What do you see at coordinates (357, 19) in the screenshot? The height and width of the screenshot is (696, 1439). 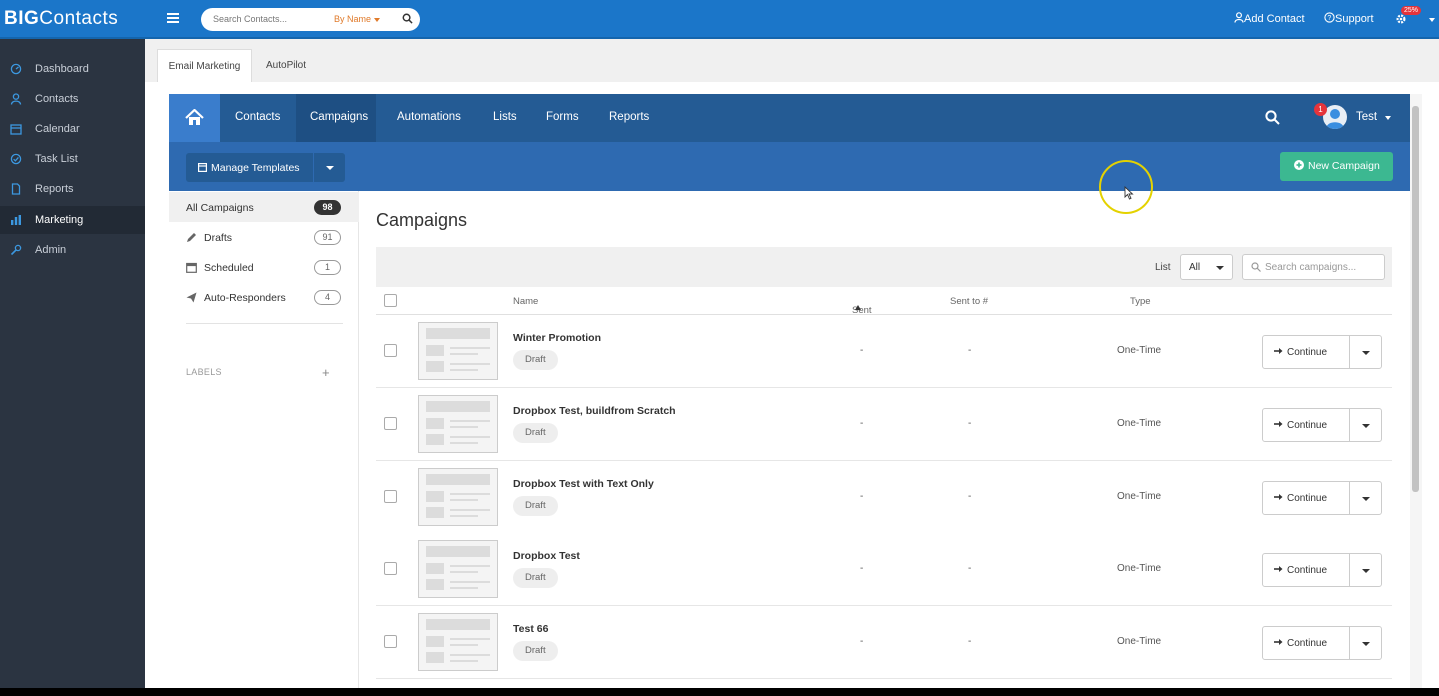 I see `search-mode-dropdown: By Name` at bounding box center [357, 19].